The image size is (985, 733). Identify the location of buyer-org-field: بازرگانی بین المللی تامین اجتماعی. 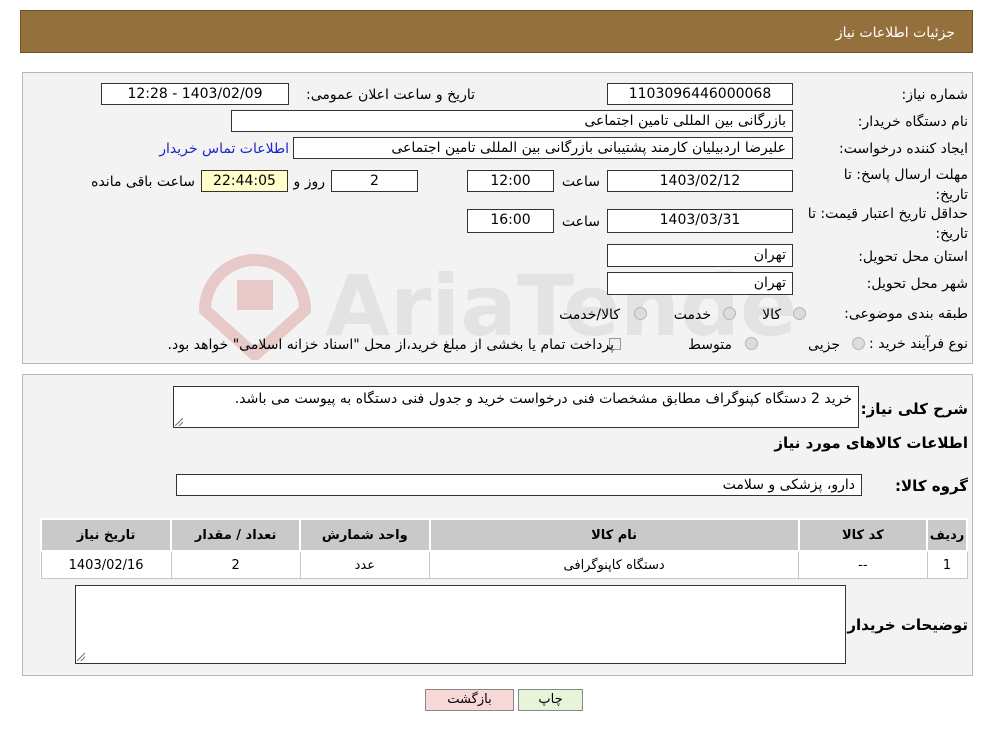
(512, 121).